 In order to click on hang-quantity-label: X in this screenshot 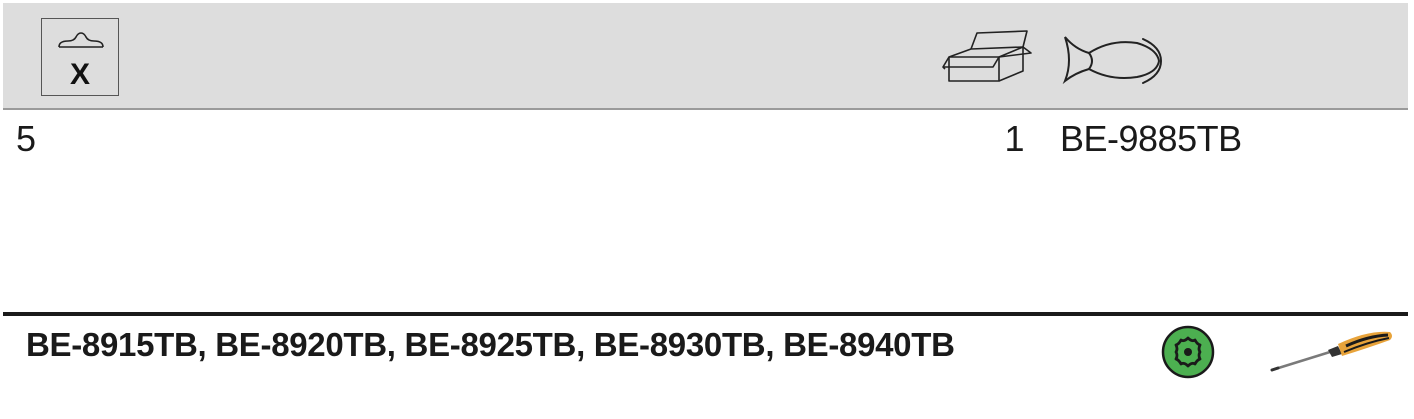, I will do `click(79, 74)`.